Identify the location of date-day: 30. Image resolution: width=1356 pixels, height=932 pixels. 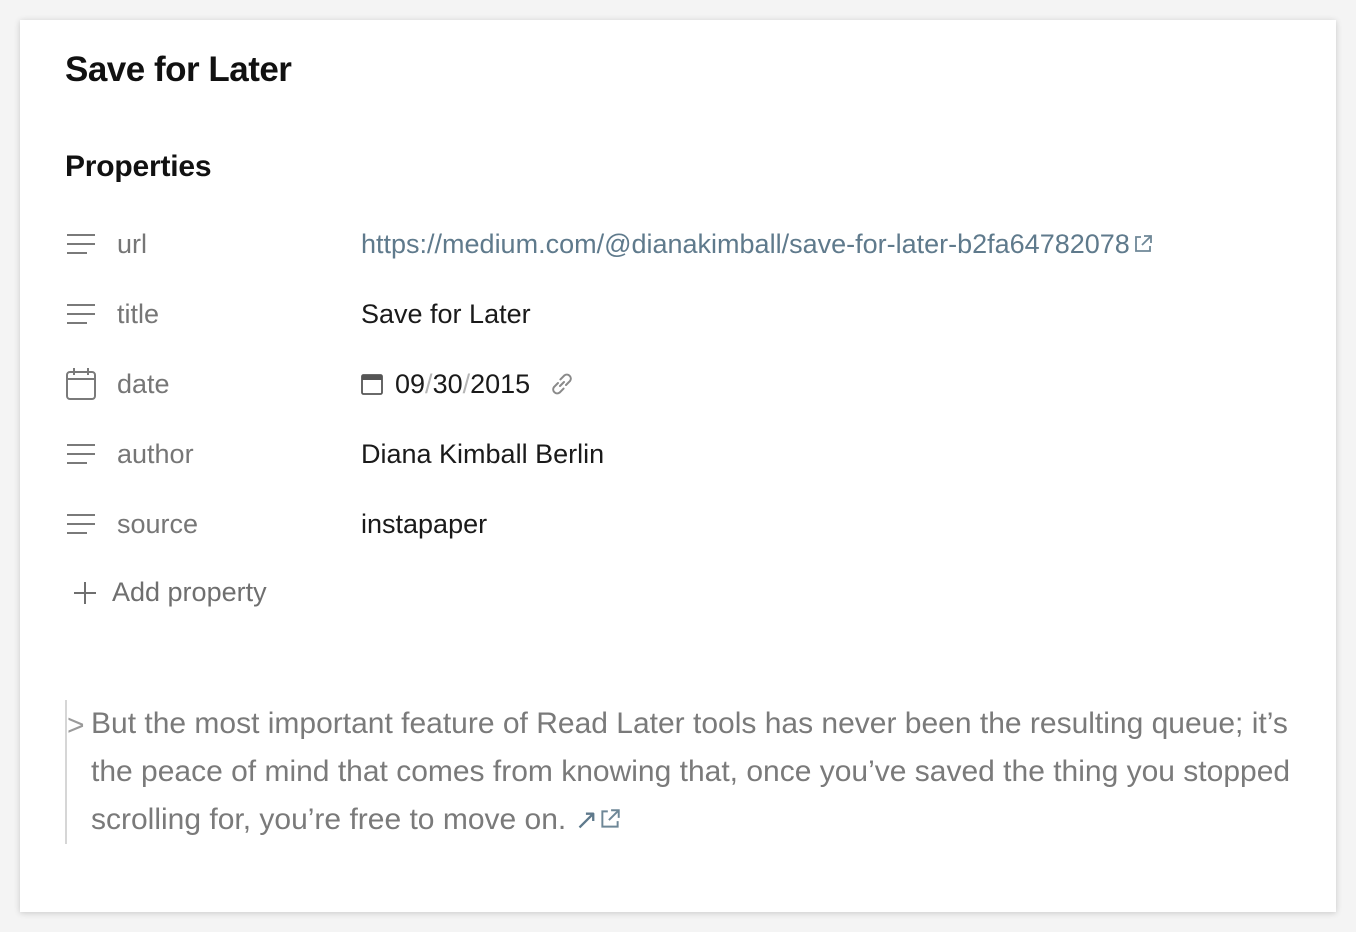
(448, 384).